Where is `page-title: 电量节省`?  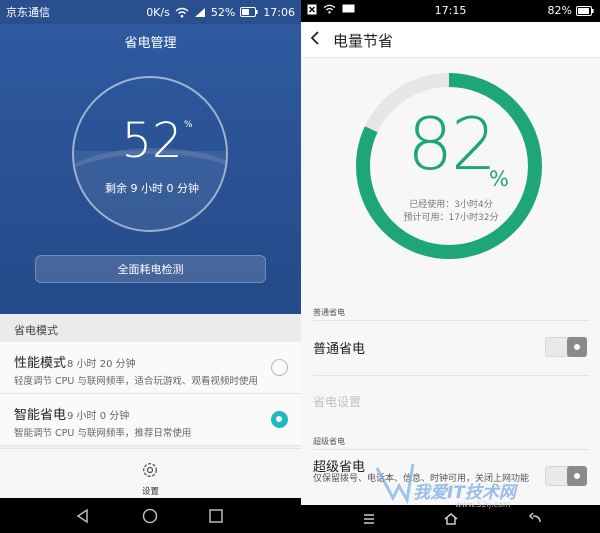
page-title: 电量节省 is located at coordinates (363, 41).